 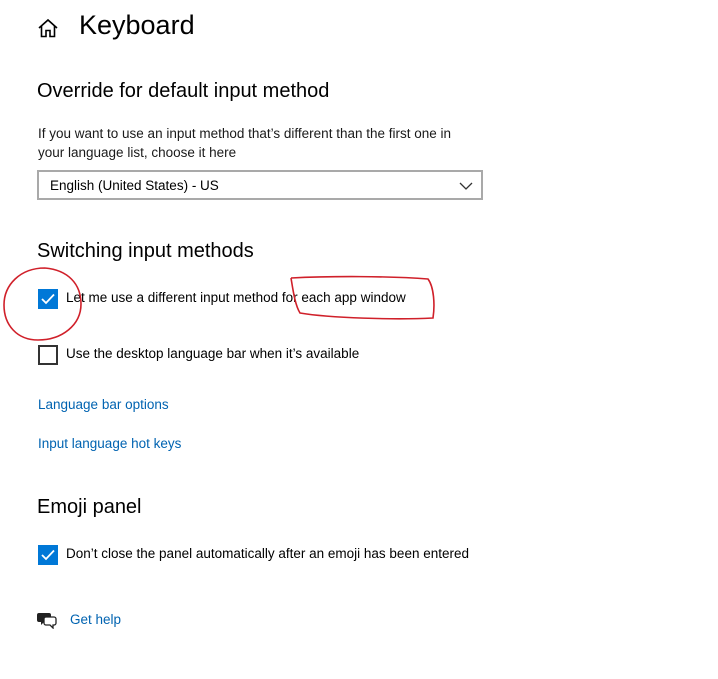 I want to click on override-section-title: Override for default input method, so click(x=183, y=91).